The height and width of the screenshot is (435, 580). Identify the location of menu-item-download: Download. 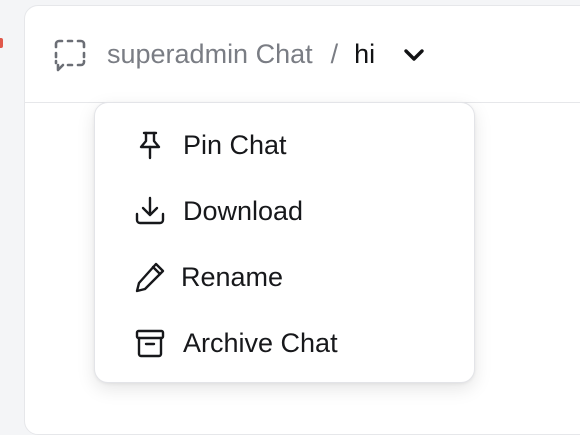
(284, 211).